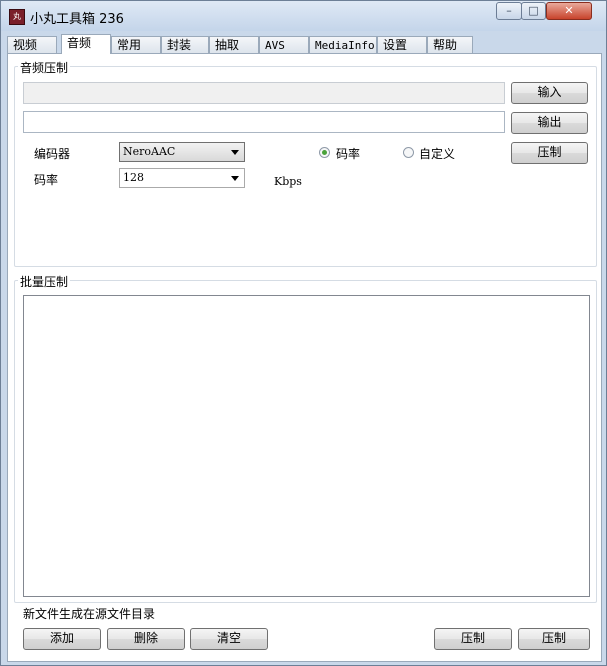 This screenshot has height=666, width=607. What do you see at coordinates (533, 11) in the screenshot?
I see `maximize-button: □` at bounding box center [533, 11].